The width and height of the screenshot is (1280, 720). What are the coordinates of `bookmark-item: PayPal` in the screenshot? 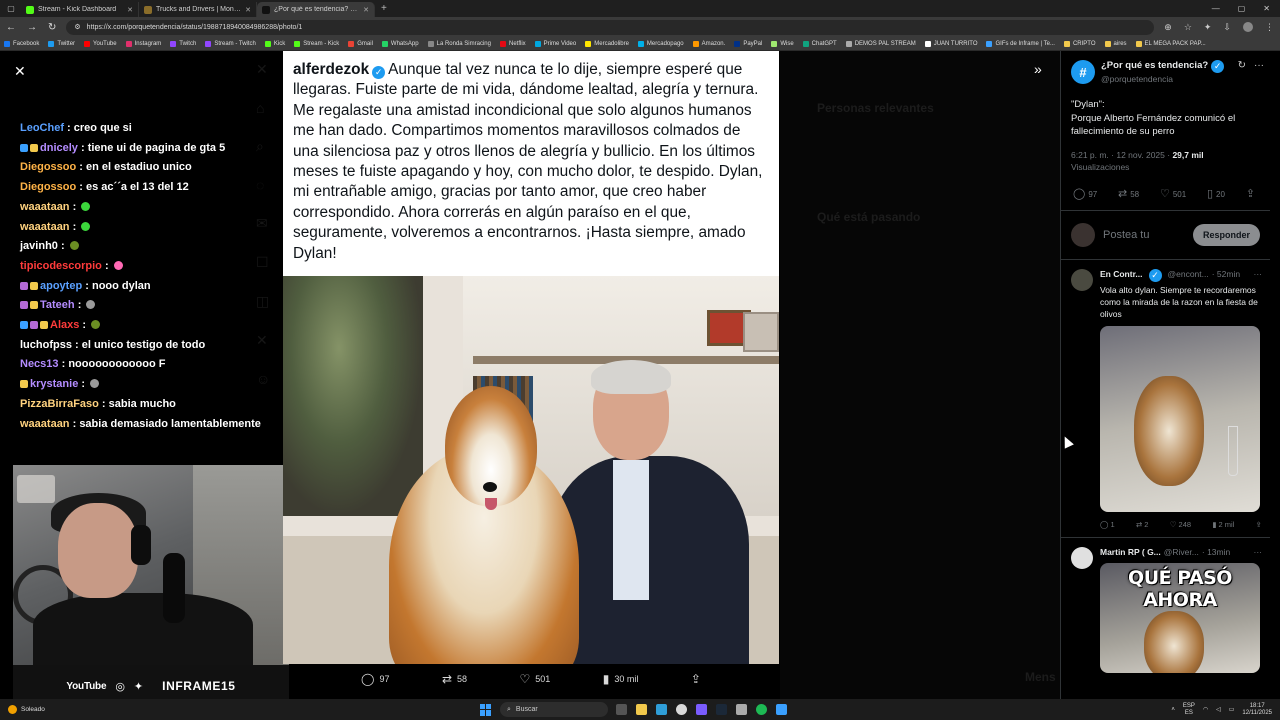 It's located at (748, 43).